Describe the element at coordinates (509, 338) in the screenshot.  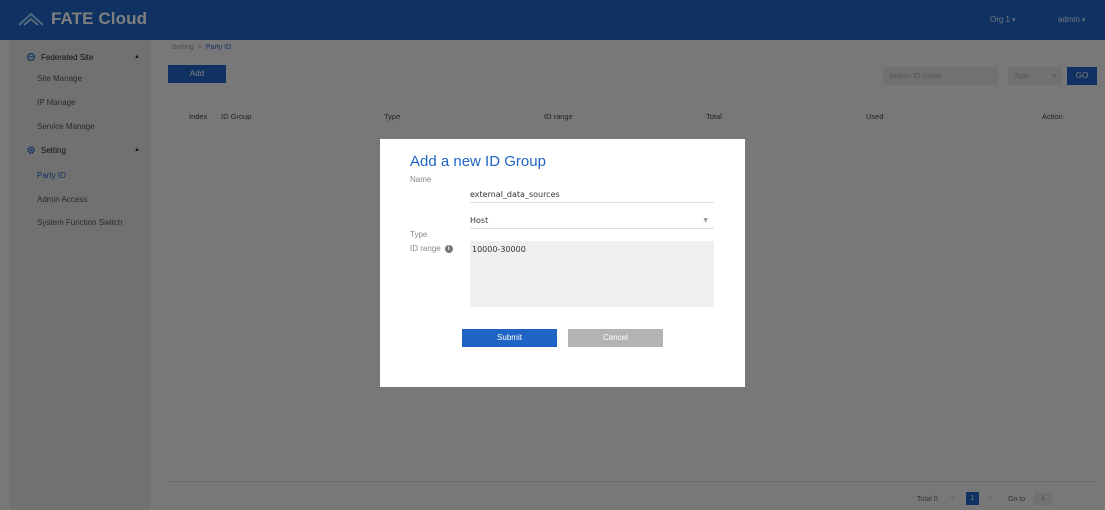
I see `submit-button: Submit` at that location.